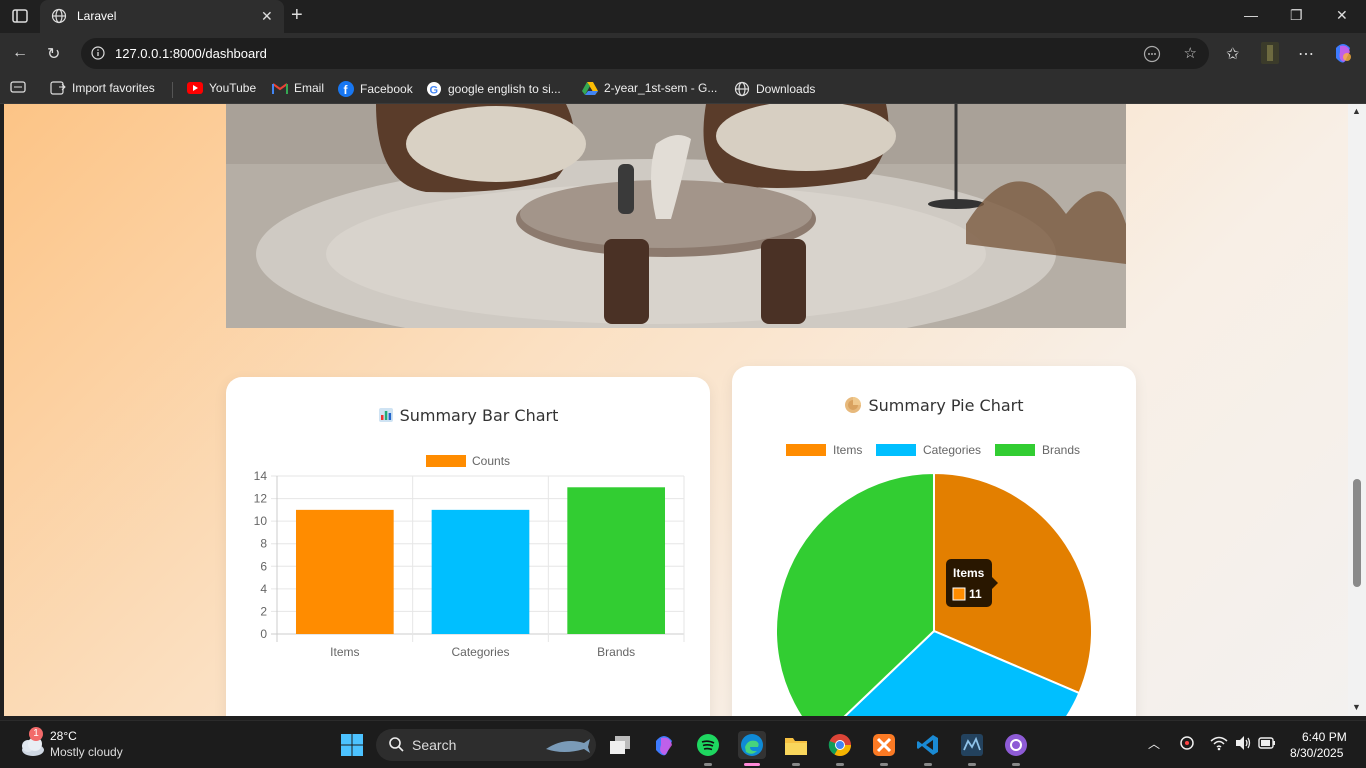  What do you see at coordinates (1232, 54) in the screenshot?
I see `favorites-icon: ✩` at bounding box center [1232, 54].